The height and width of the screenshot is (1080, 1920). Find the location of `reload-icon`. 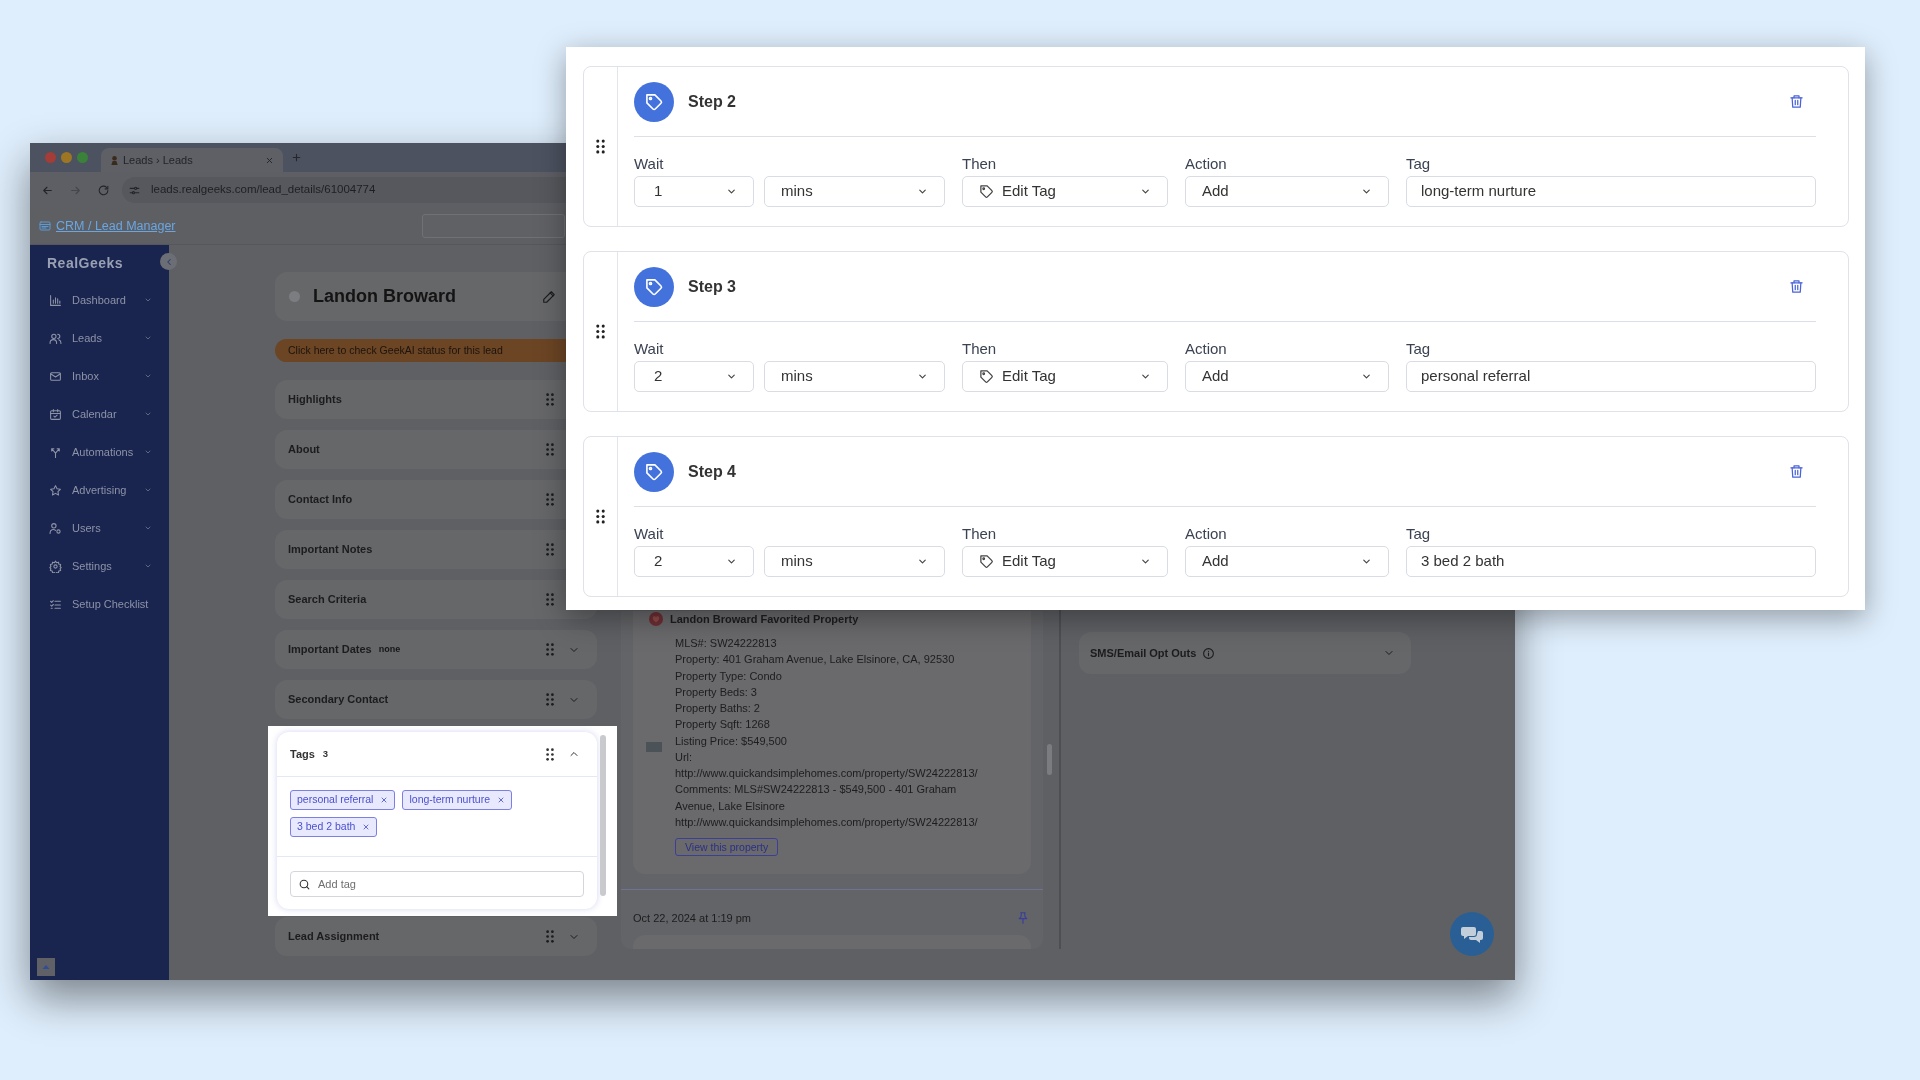

reload-icon is located at coordinates (103, 190).